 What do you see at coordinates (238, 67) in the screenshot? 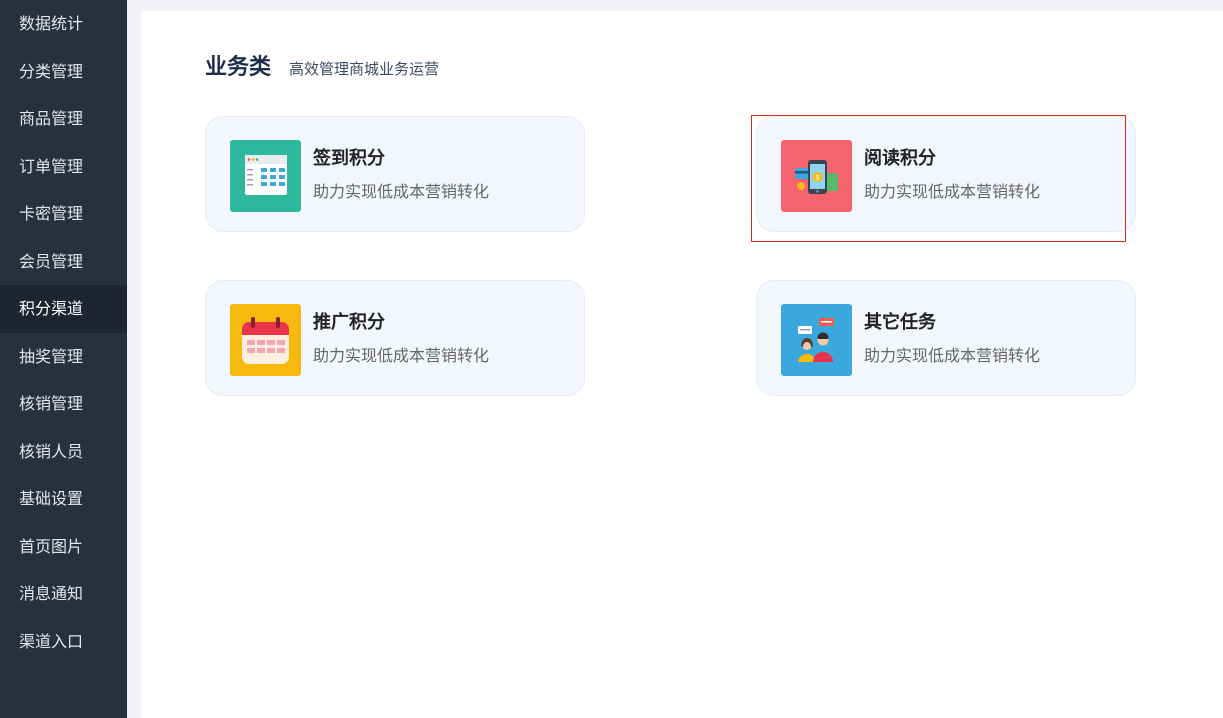
I see `section-title: 业务类` at bounding box center [238, 67].